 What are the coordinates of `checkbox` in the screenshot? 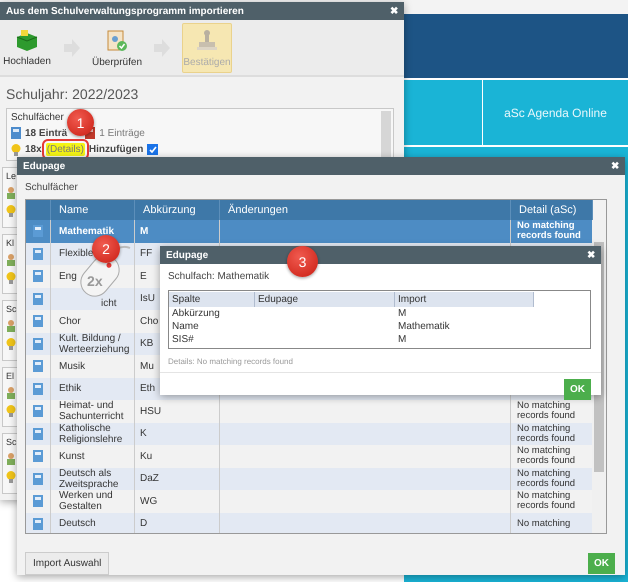 It's located at (152, 150).